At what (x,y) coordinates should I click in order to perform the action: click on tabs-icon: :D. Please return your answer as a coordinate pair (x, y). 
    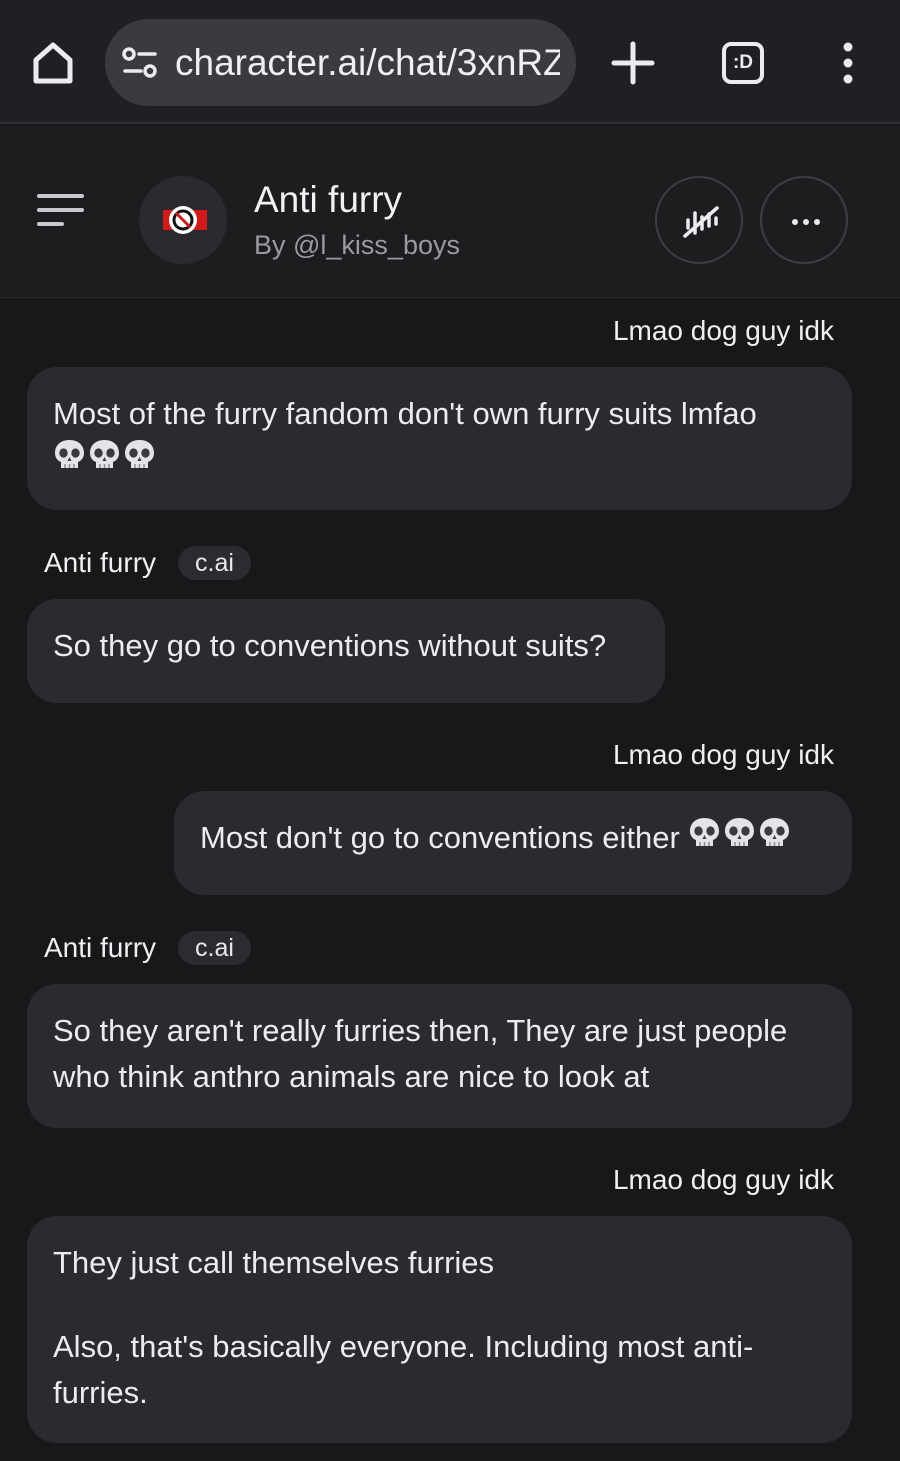
    Looking at the image, I should click on (743, 63).